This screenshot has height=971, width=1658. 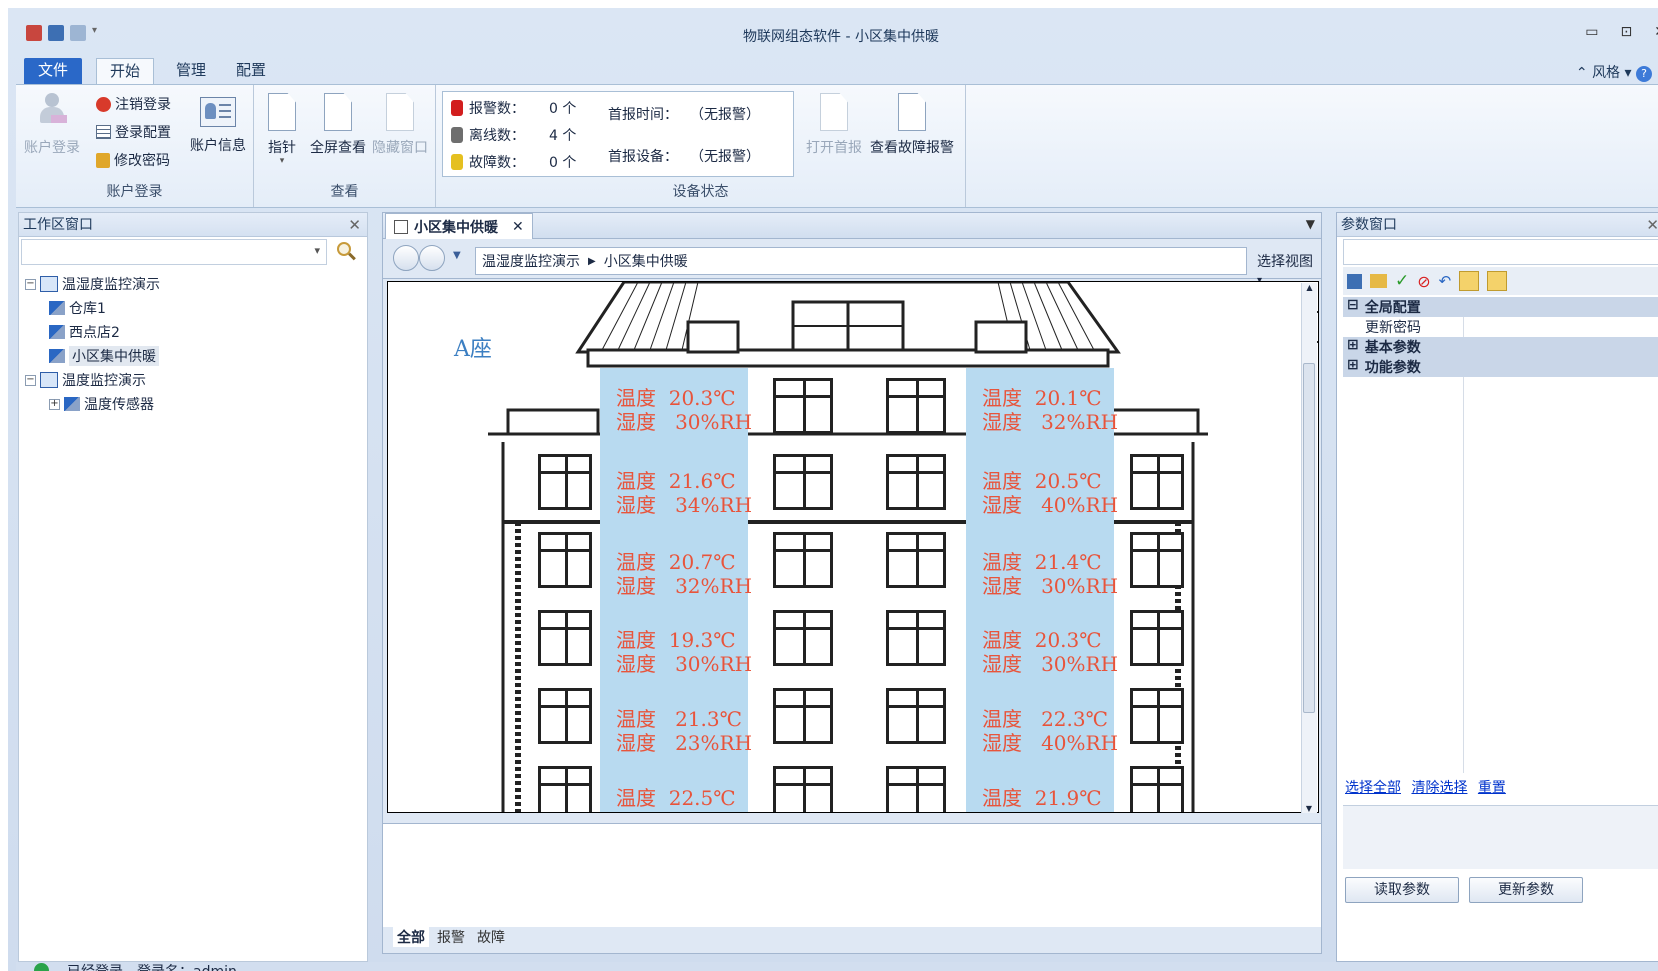 What do you see at coordinates (861, 261) in the screenshot?
I see `breadcrumb: 温湿度监控演示 ▶ 小区集中供暖` at bounding box center [861, 261].